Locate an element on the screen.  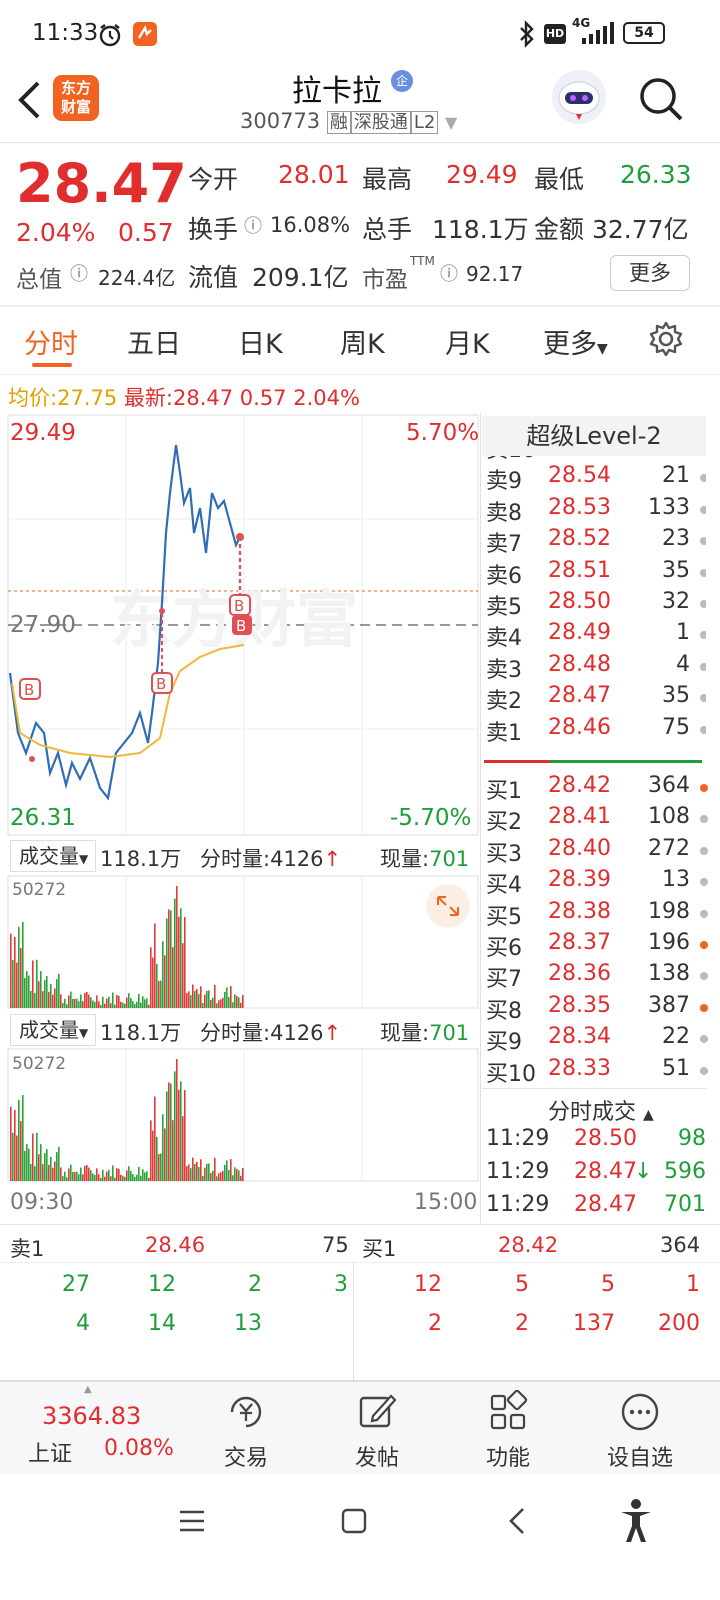
buy-order-row: 买1 28.42 364 is located at coordinates (600, 788).